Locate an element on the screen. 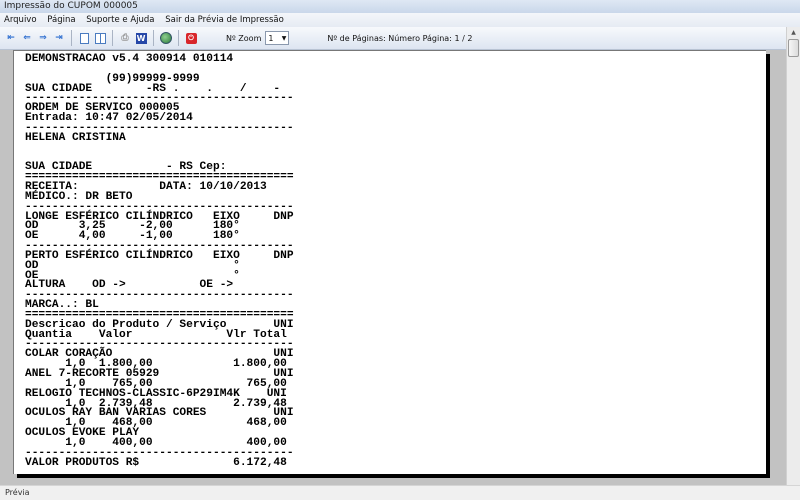  single-page-icon is located at coordinates (84, 38).